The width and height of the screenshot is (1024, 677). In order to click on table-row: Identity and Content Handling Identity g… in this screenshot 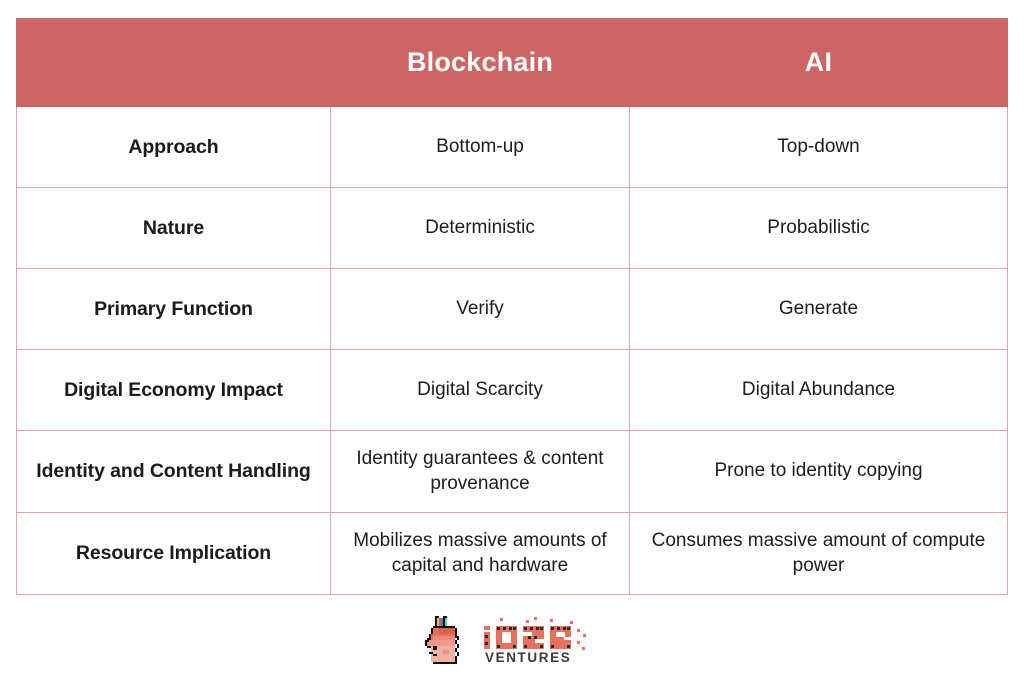, I will do `click(512, 471)`.